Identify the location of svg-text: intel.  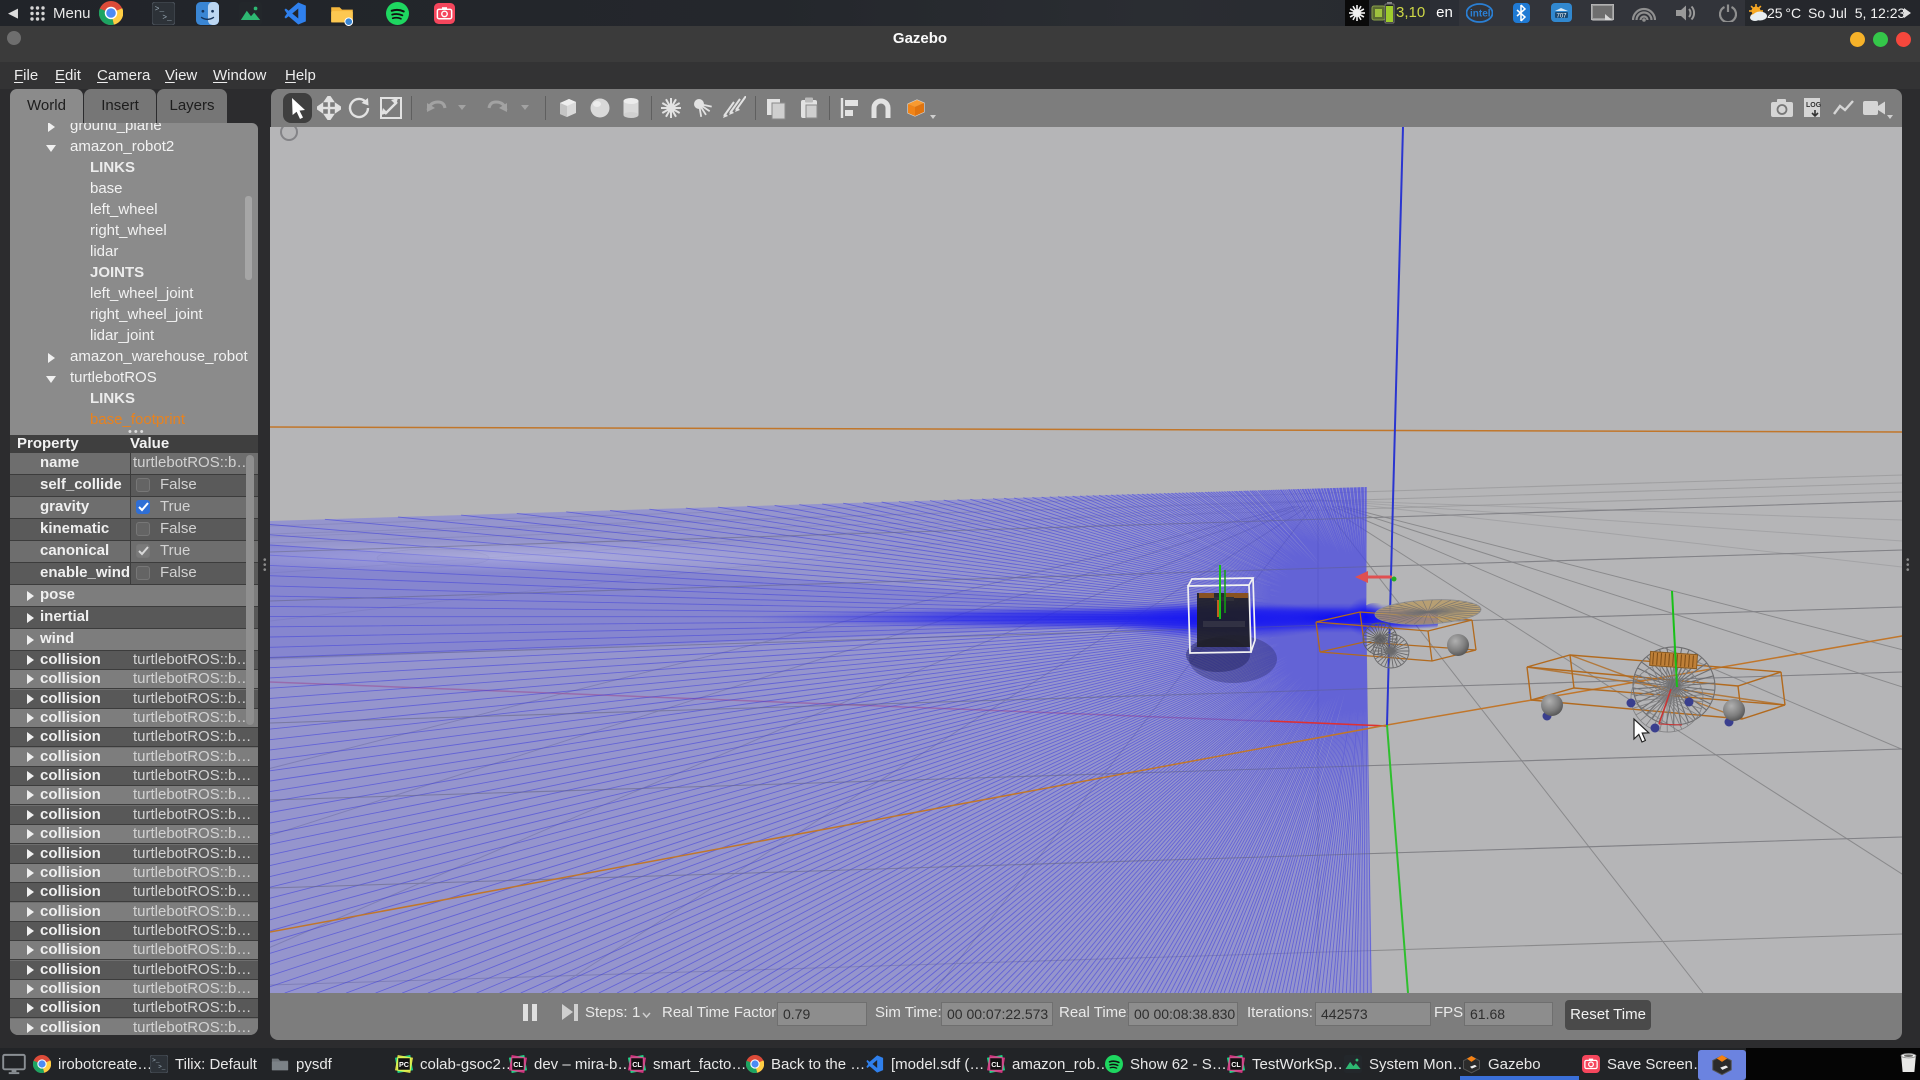
(1480, 14).